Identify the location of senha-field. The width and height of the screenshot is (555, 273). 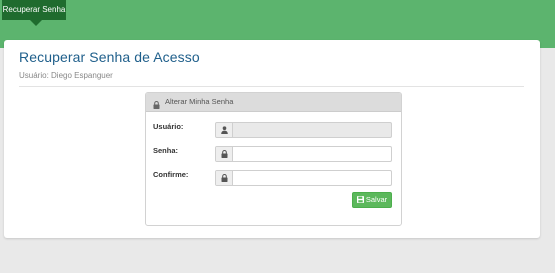
(303, 154).